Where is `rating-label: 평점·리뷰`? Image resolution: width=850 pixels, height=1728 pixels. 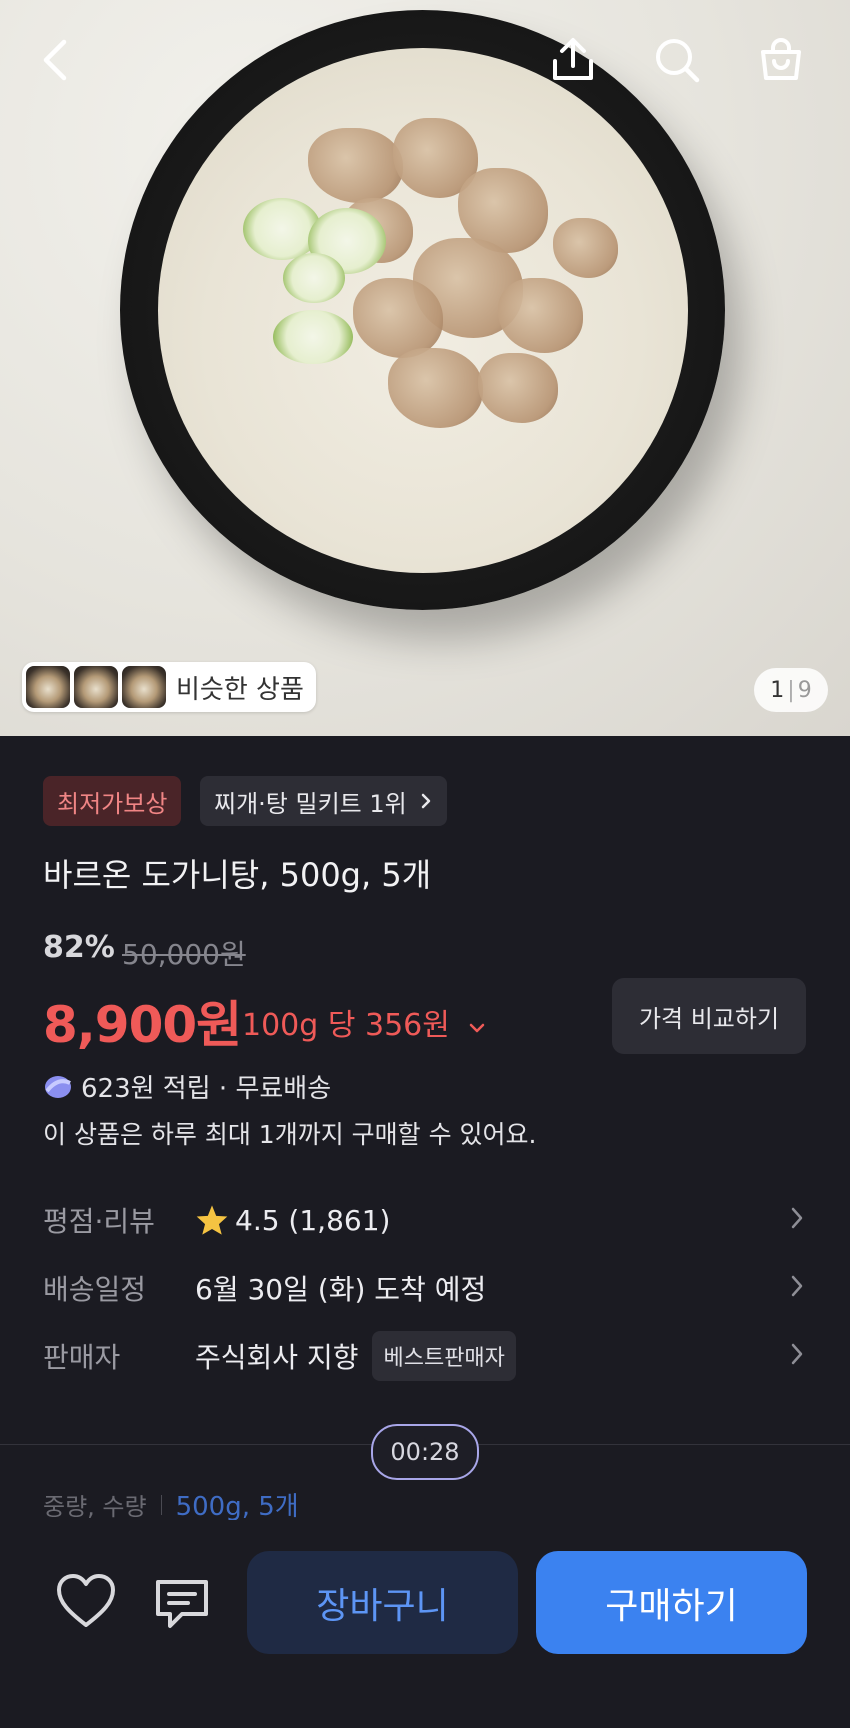 rating-label: 평점·리뷰 is located at coordinates (99, 1221).